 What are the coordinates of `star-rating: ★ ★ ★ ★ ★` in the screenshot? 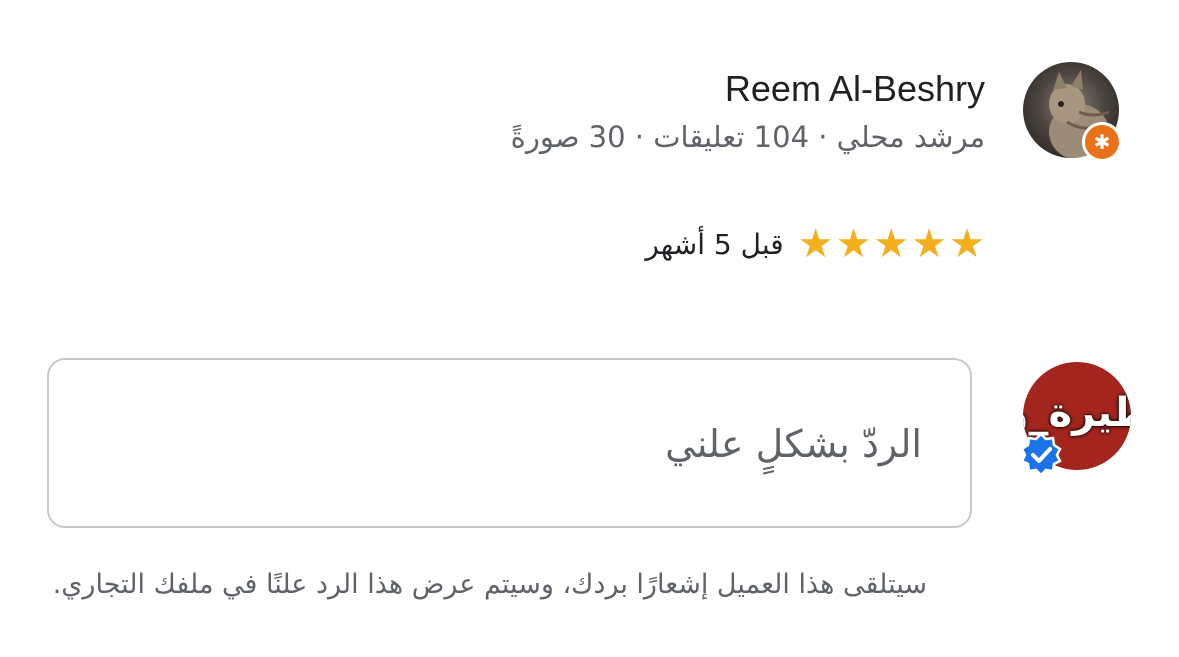 It's located at (891, 244).